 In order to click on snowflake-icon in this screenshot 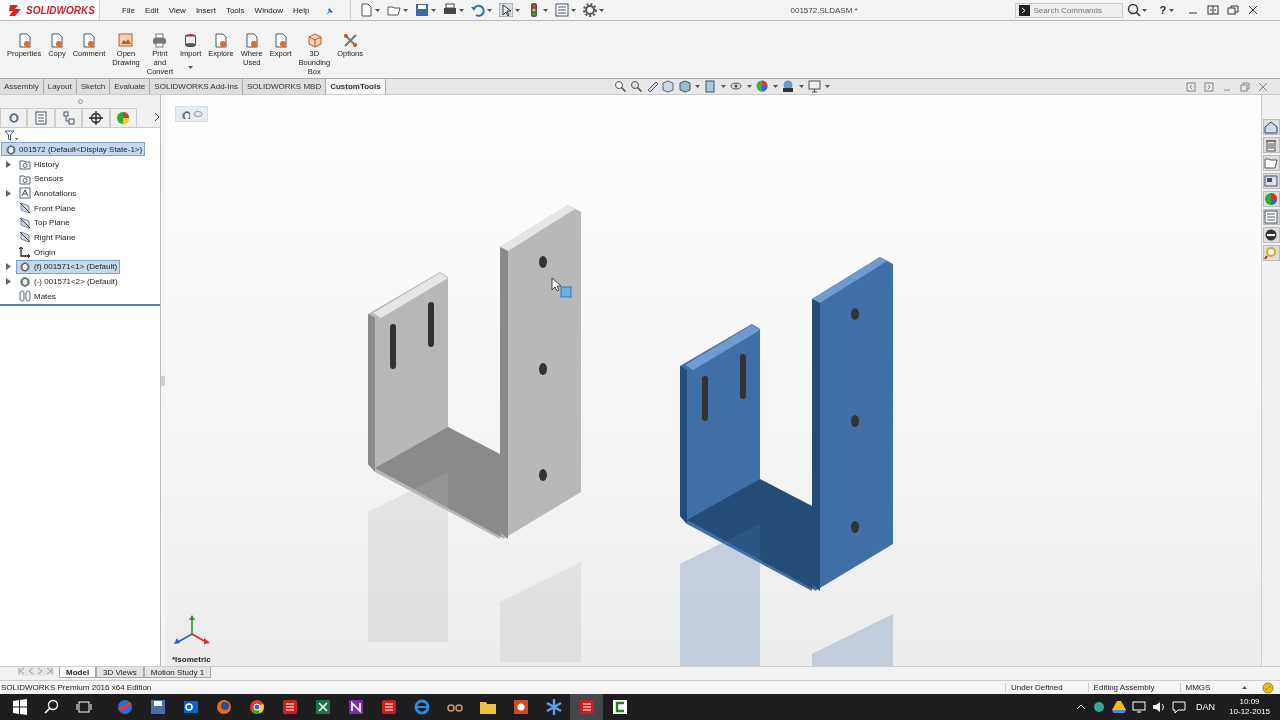, I will do `click(553, 707)`.